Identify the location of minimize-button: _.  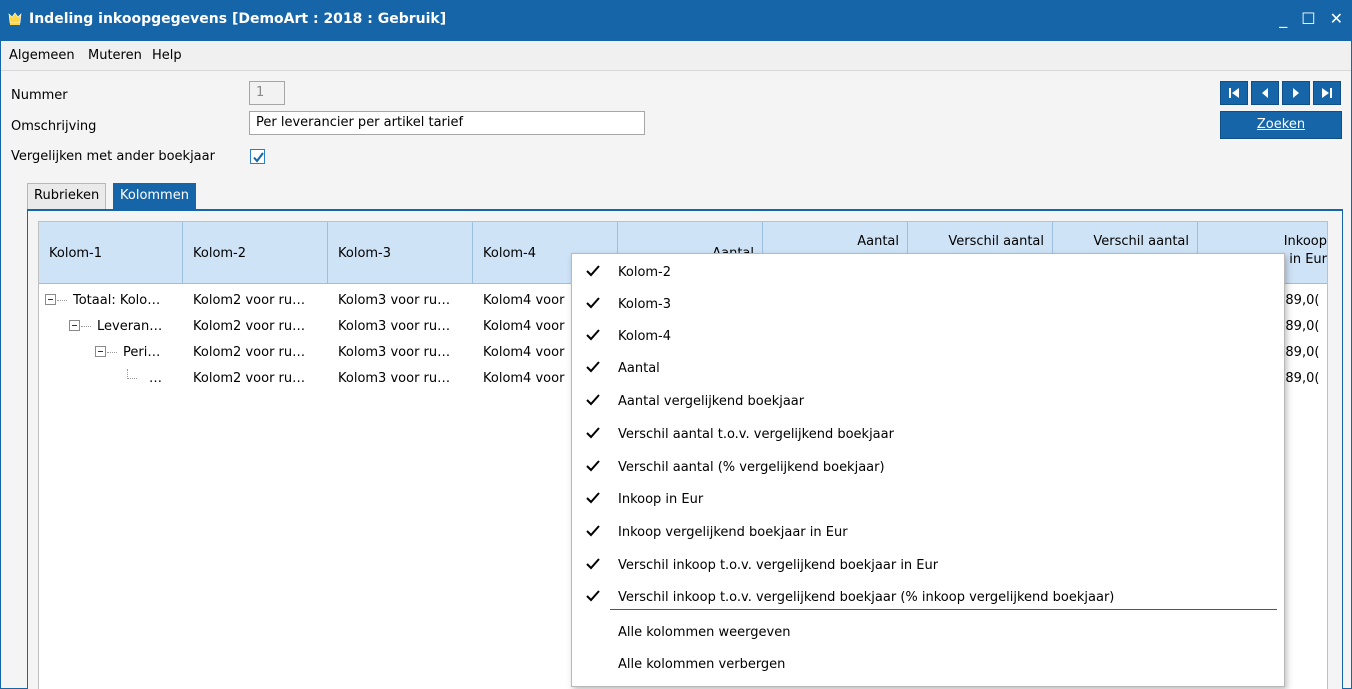
(1283, 18).